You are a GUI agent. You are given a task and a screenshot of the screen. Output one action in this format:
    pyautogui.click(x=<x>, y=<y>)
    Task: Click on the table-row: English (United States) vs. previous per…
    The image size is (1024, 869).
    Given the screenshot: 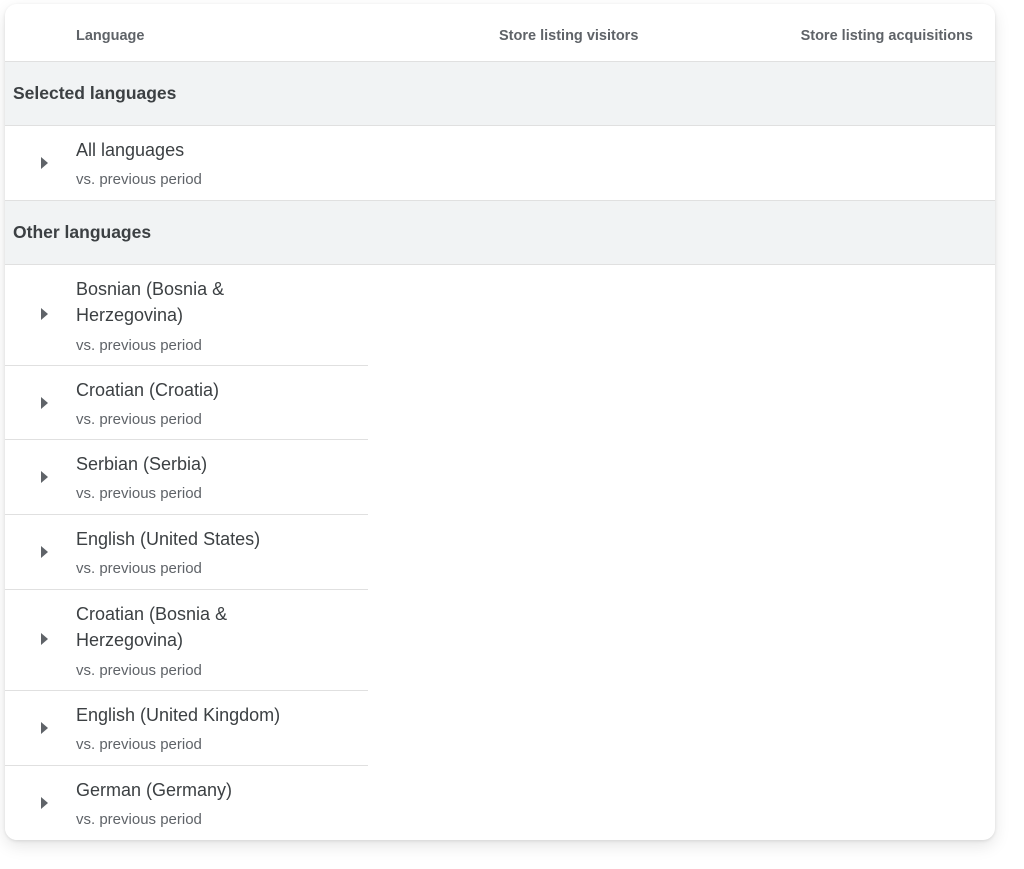 What is the action you would take?
    pyautogui.click(x=186, y=552)
    